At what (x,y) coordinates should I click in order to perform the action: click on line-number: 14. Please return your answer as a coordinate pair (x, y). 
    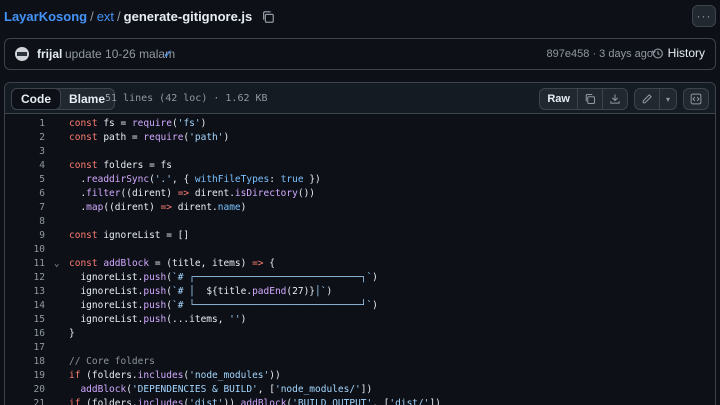
    Looking at the image, I should click on (25, 306).